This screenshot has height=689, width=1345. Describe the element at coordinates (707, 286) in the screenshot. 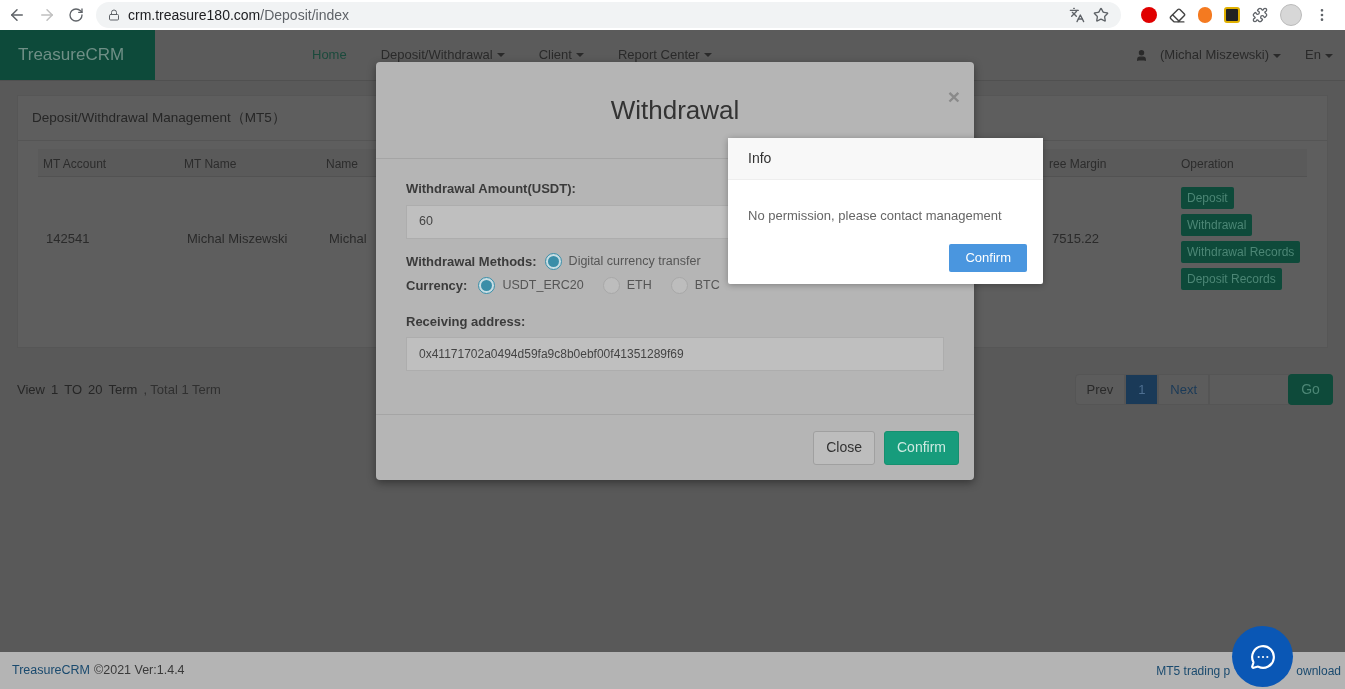

I see `radio-label: BTC` at that location.